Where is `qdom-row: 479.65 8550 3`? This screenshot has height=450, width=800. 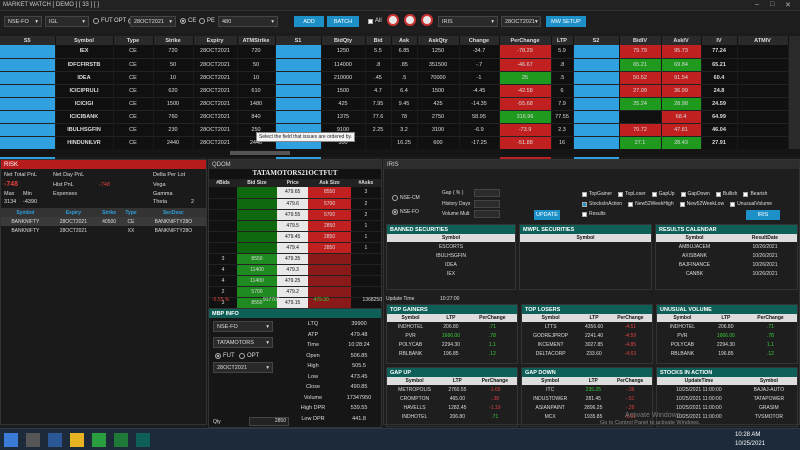 qdom-row: 479.65 8550 3 is located at coordinates (295, 193).